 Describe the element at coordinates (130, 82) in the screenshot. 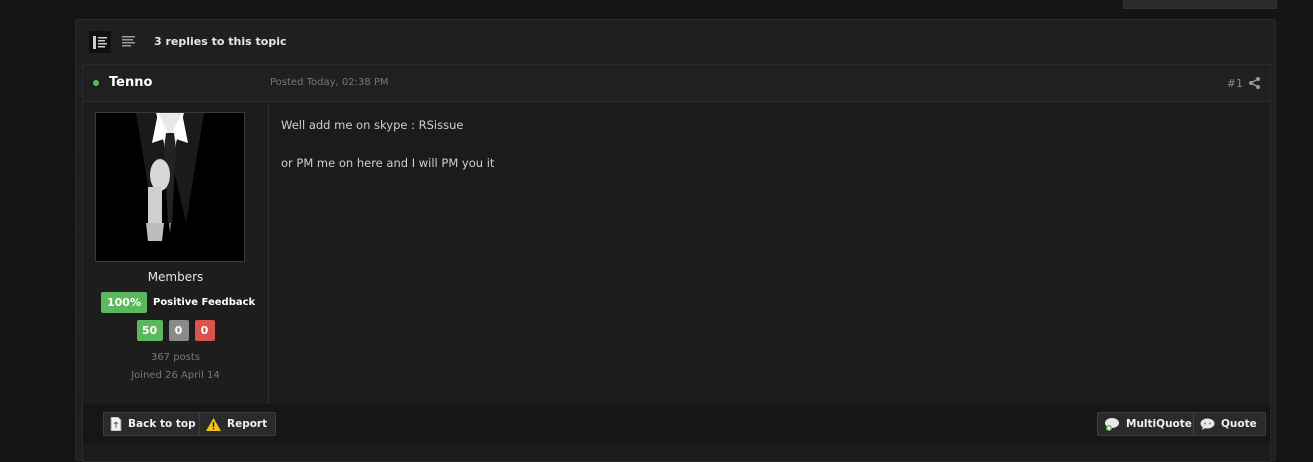

I see `author-name: Tenno` at that location.